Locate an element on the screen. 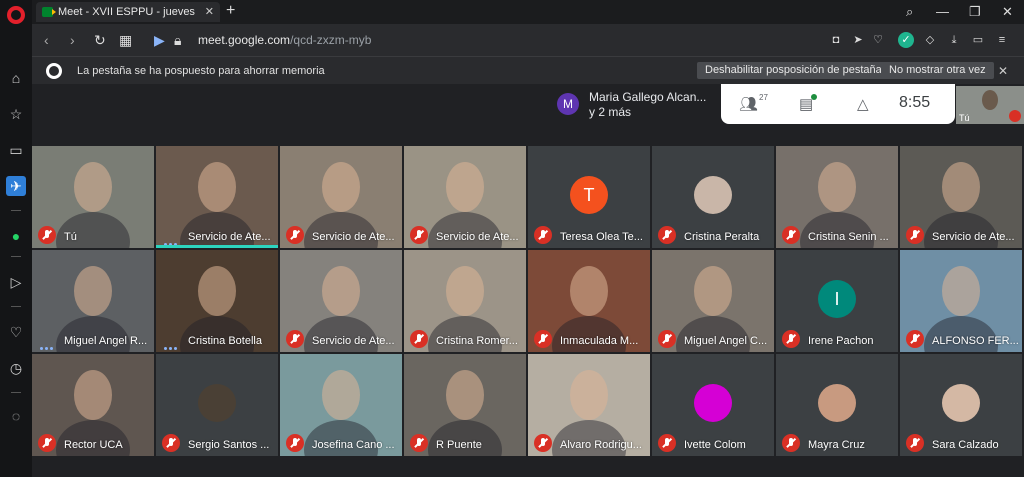 The width and height of the screenshot is (1024, 477). tabs-grid-icon: ▦ is located at coordinates (125, 40).